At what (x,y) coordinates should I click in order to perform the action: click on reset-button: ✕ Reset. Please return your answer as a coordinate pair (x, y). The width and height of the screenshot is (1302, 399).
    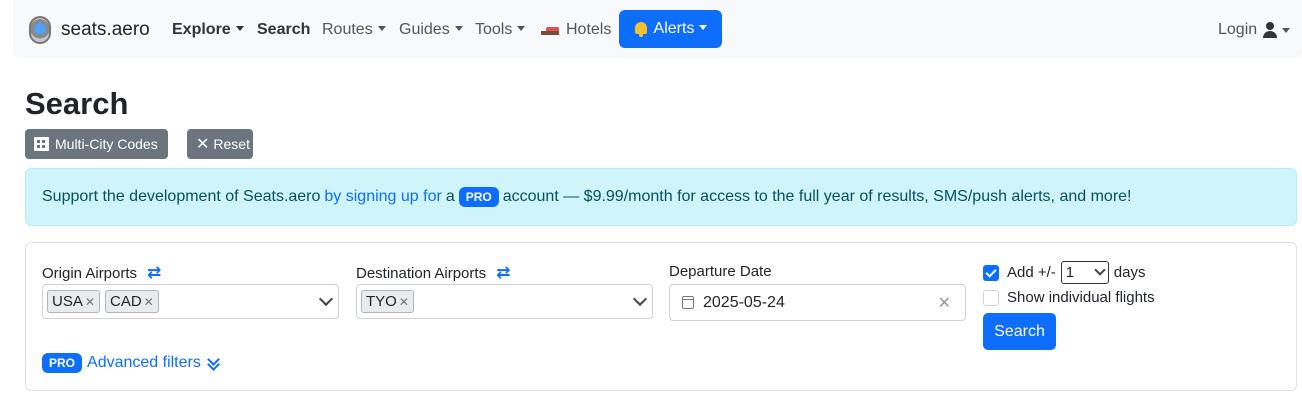
    Looking at the image, I should click on (220, 144).